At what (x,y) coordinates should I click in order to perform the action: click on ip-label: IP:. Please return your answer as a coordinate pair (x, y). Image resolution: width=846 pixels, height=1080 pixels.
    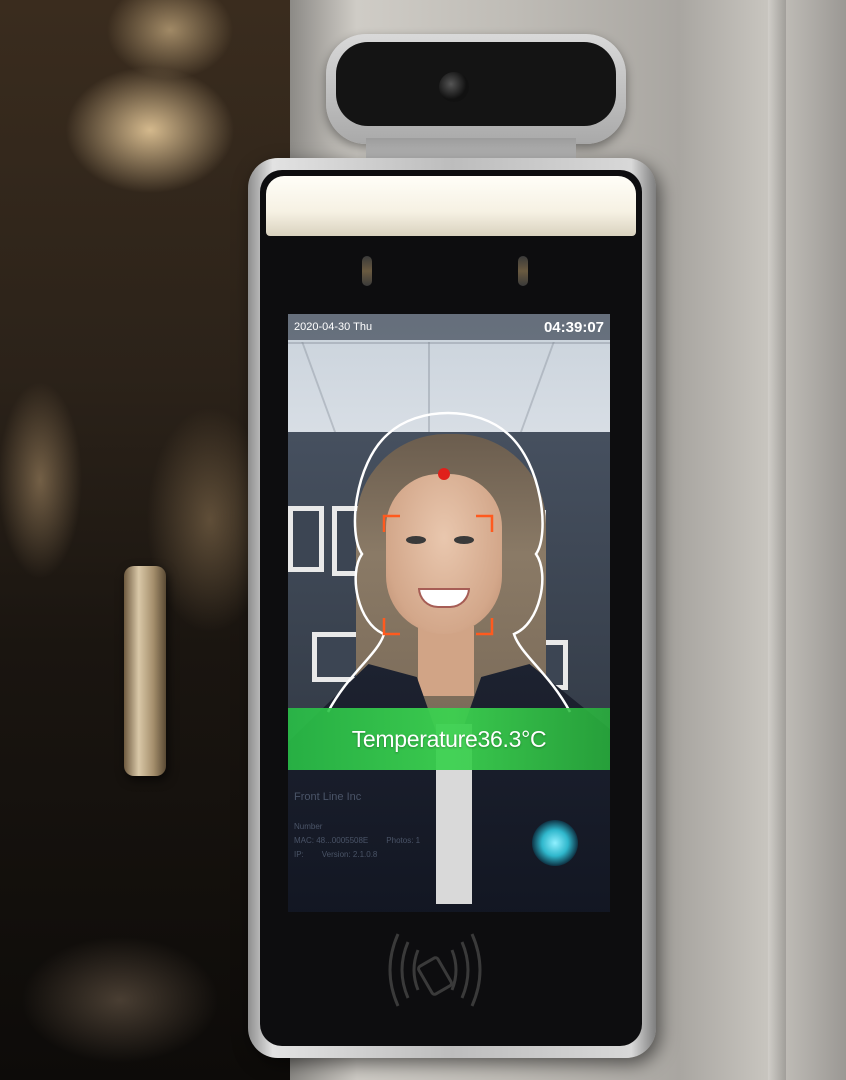
    Looking at the image, I should click on (299, 854).